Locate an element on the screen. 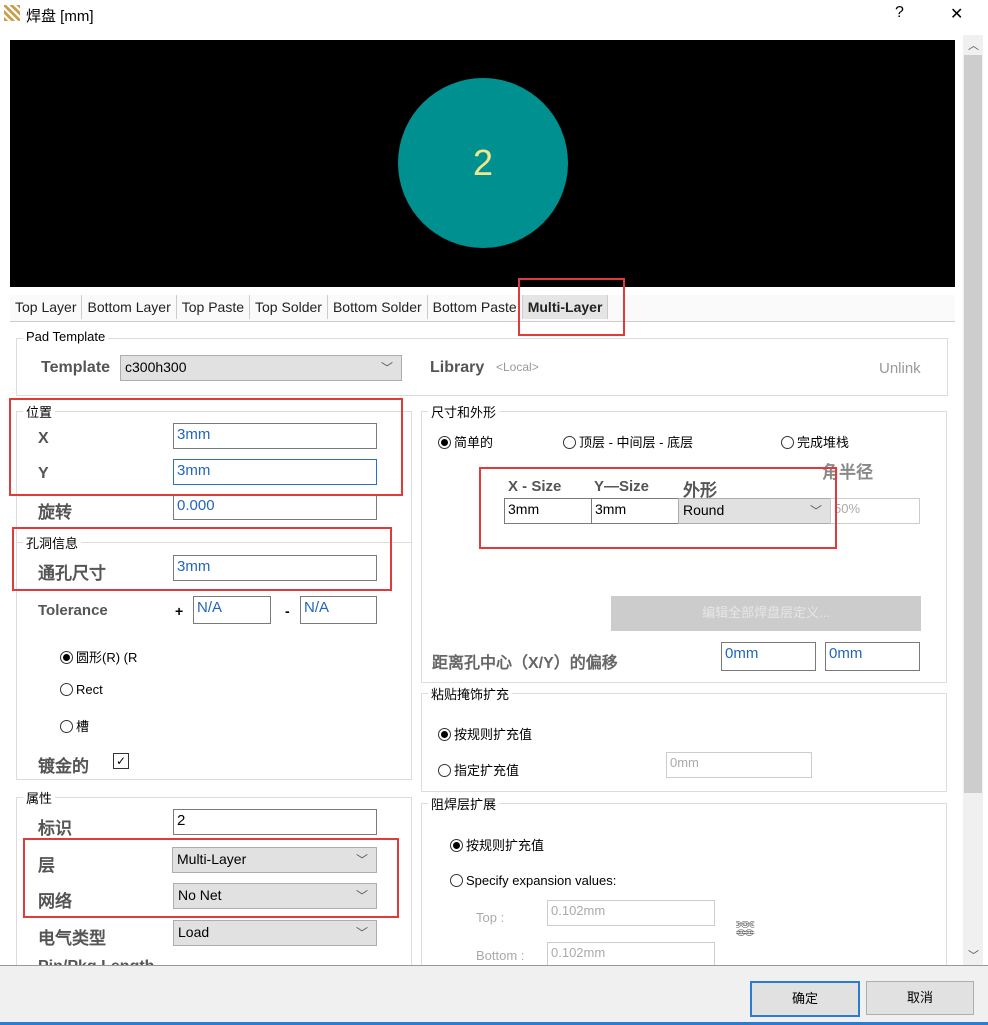 The height and width of the screenshot is (1025, 988). rotation-label: 旋转 is located at coordinates (55, 512).